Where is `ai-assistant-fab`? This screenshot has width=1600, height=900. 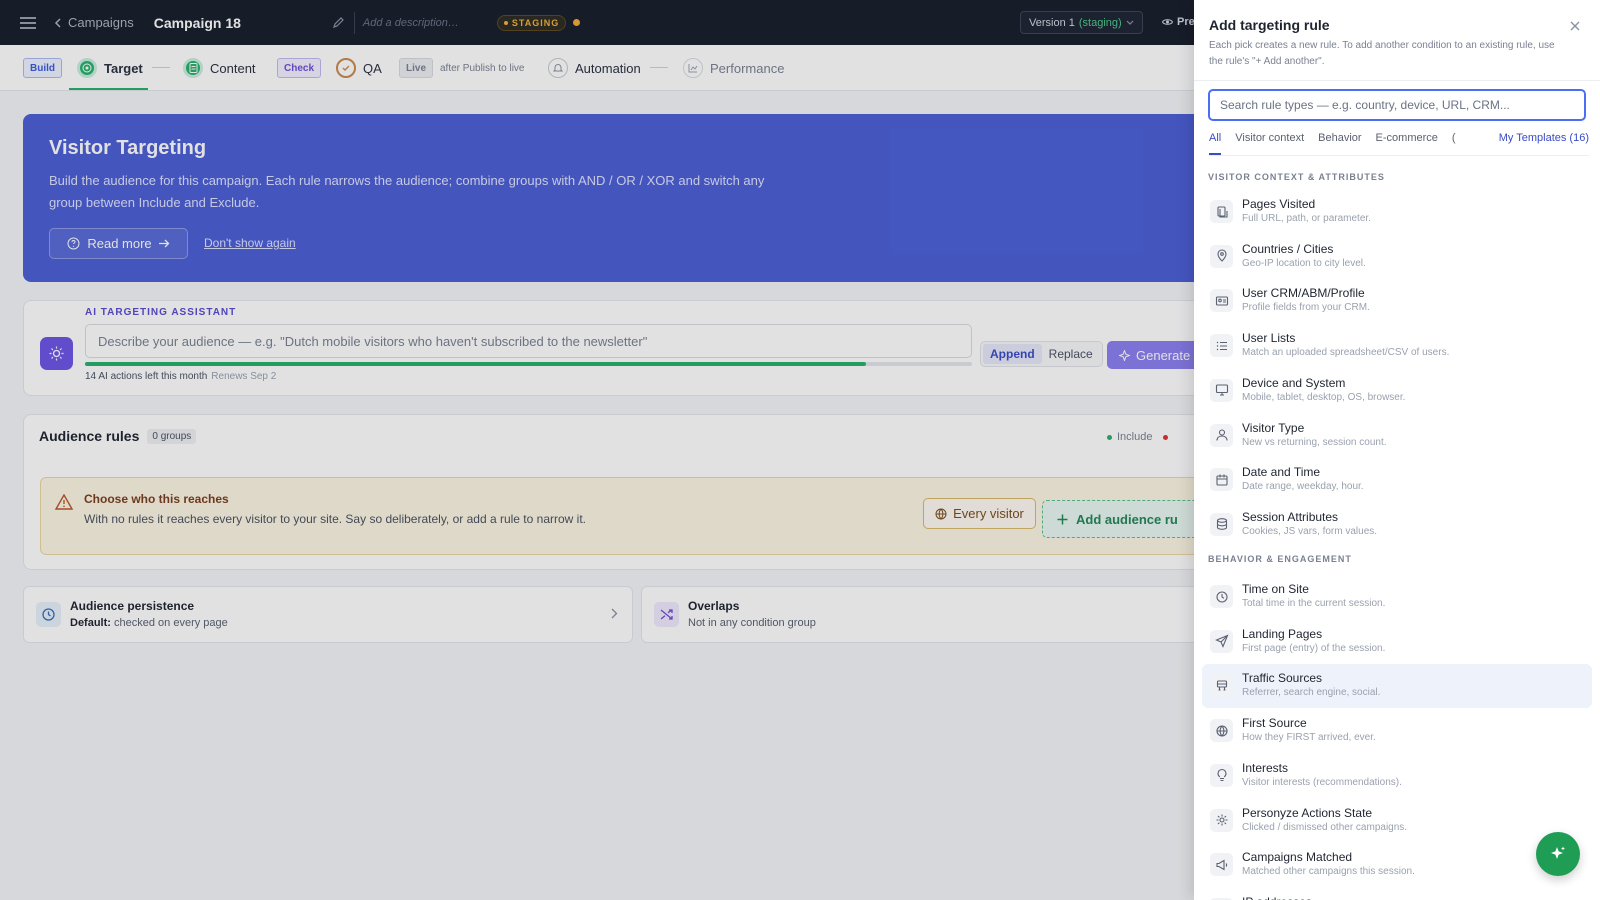
ai-assistant-fab is located at coordinates (1558, 854).